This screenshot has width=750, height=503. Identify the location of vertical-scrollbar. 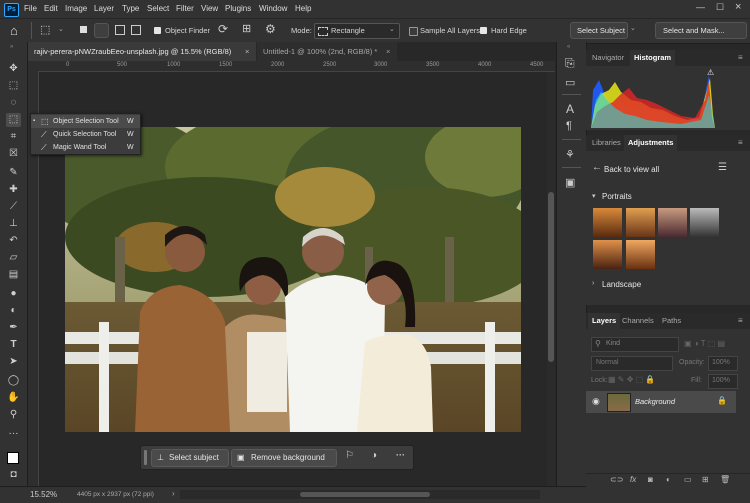
(551, 279).